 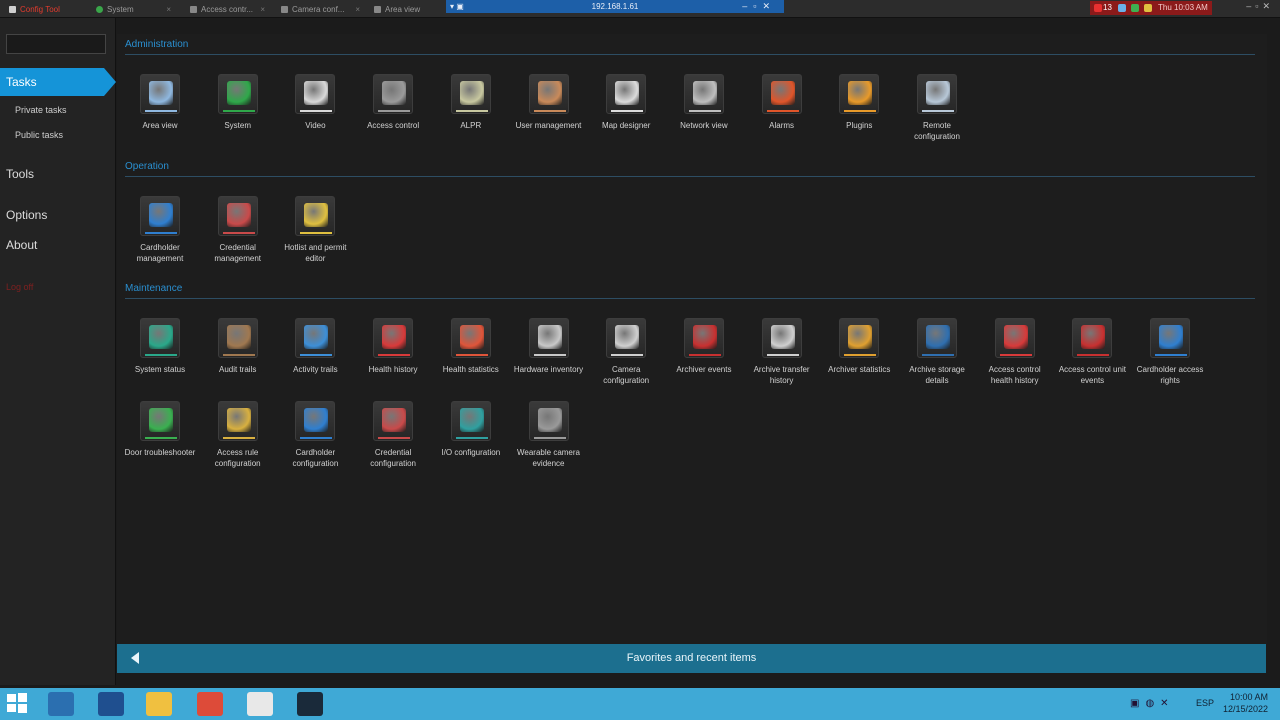 What do you see at coordinates (21, 245) in the screenshot?
I see `sidebar-item-about: About` at bounding box center [21, 245].